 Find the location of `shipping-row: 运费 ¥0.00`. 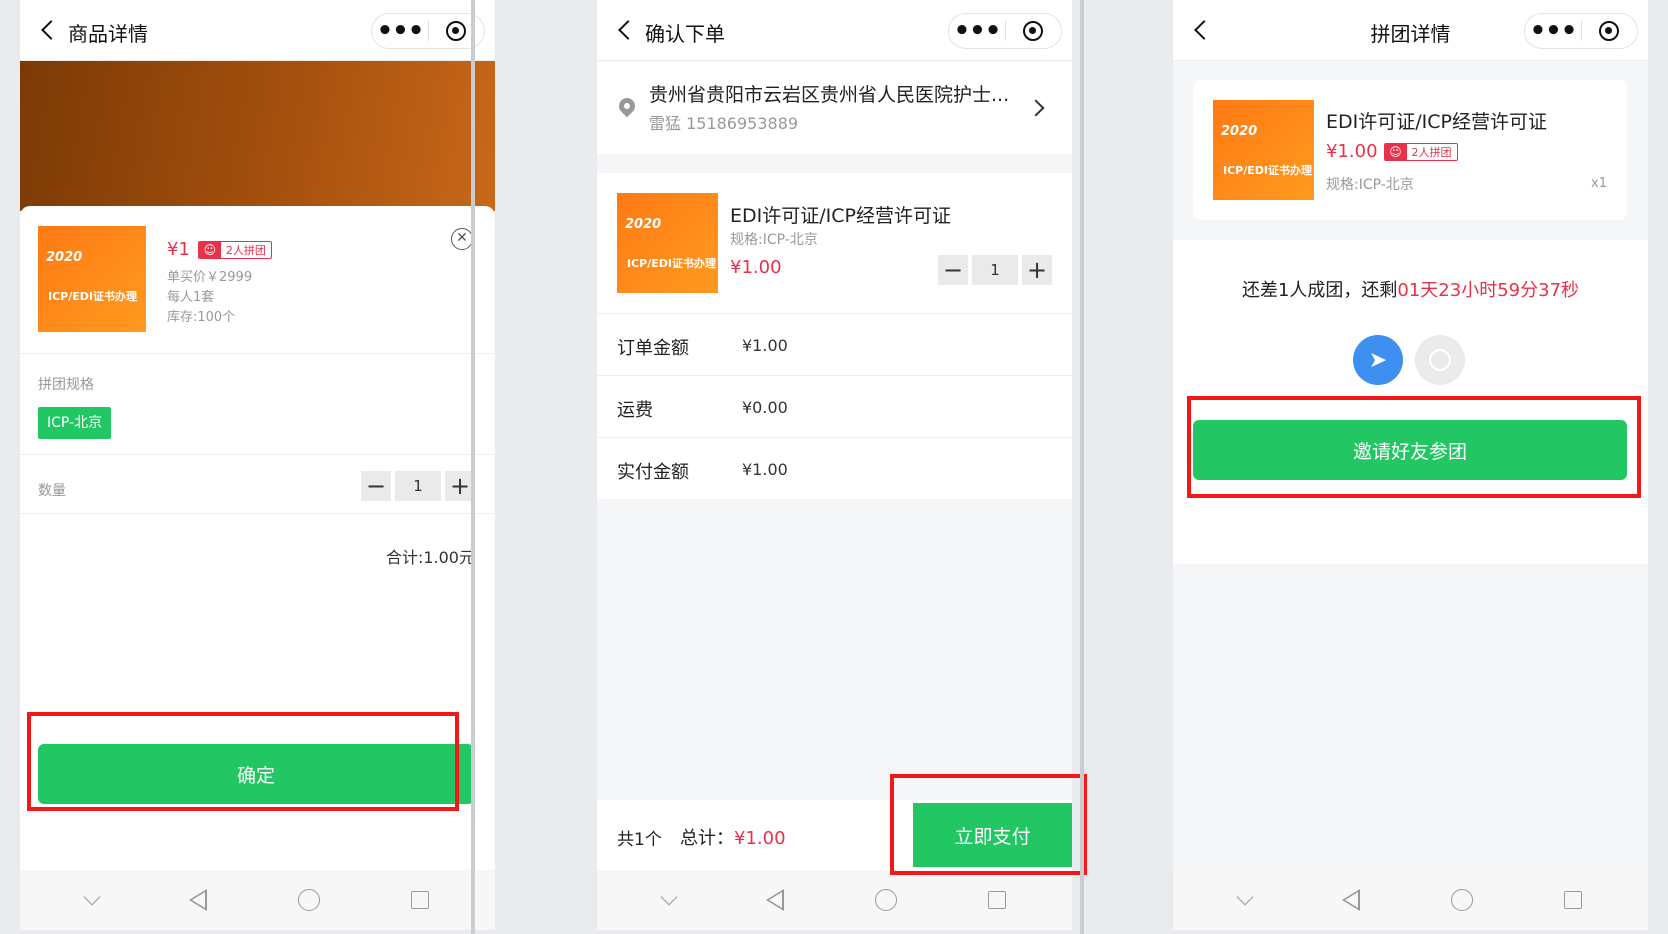

shipping-row: 运费 ¥0.00 is located at coordinates (834, 406).